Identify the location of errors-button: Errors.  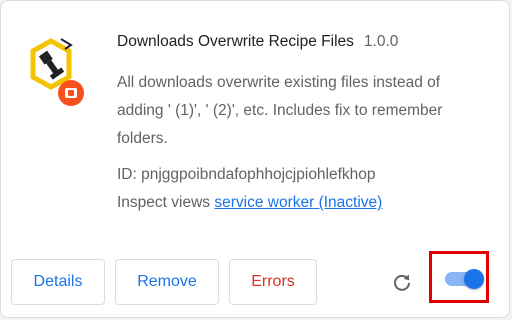
(273, 282).